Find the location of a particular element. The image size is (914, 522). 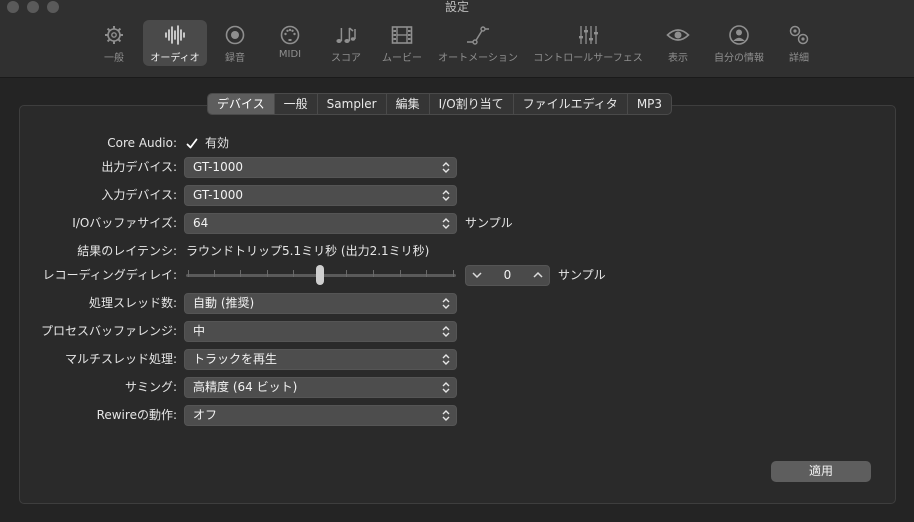

person-icon is located at coordinates (739, 35).